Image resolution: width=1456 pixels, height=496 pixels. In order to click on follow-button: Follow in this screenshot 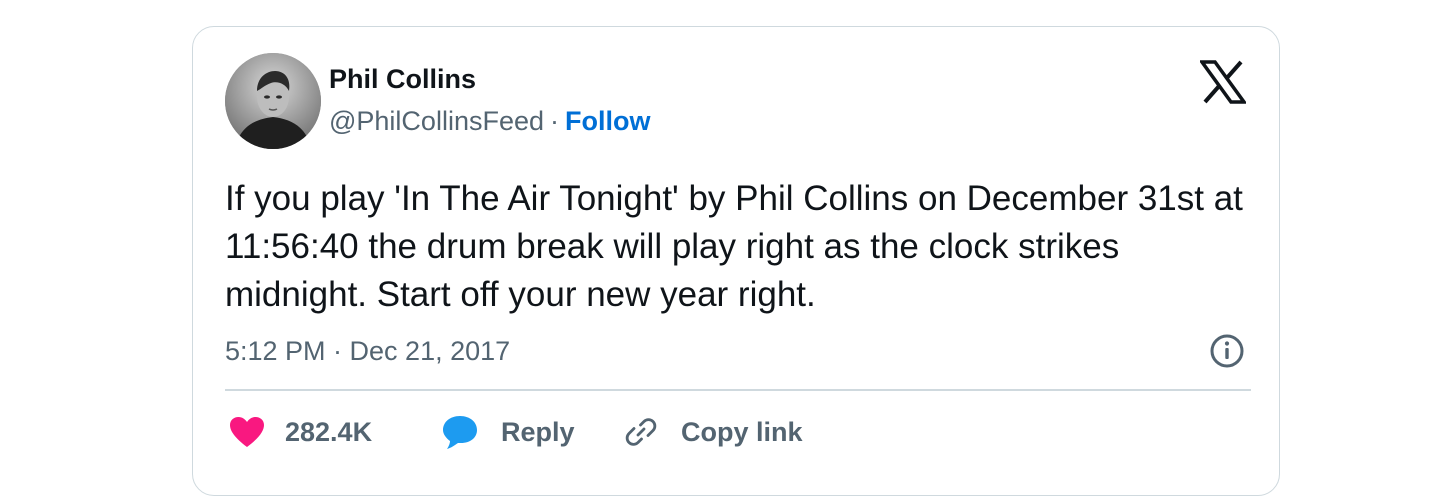, I will do `click(607, 121)`.